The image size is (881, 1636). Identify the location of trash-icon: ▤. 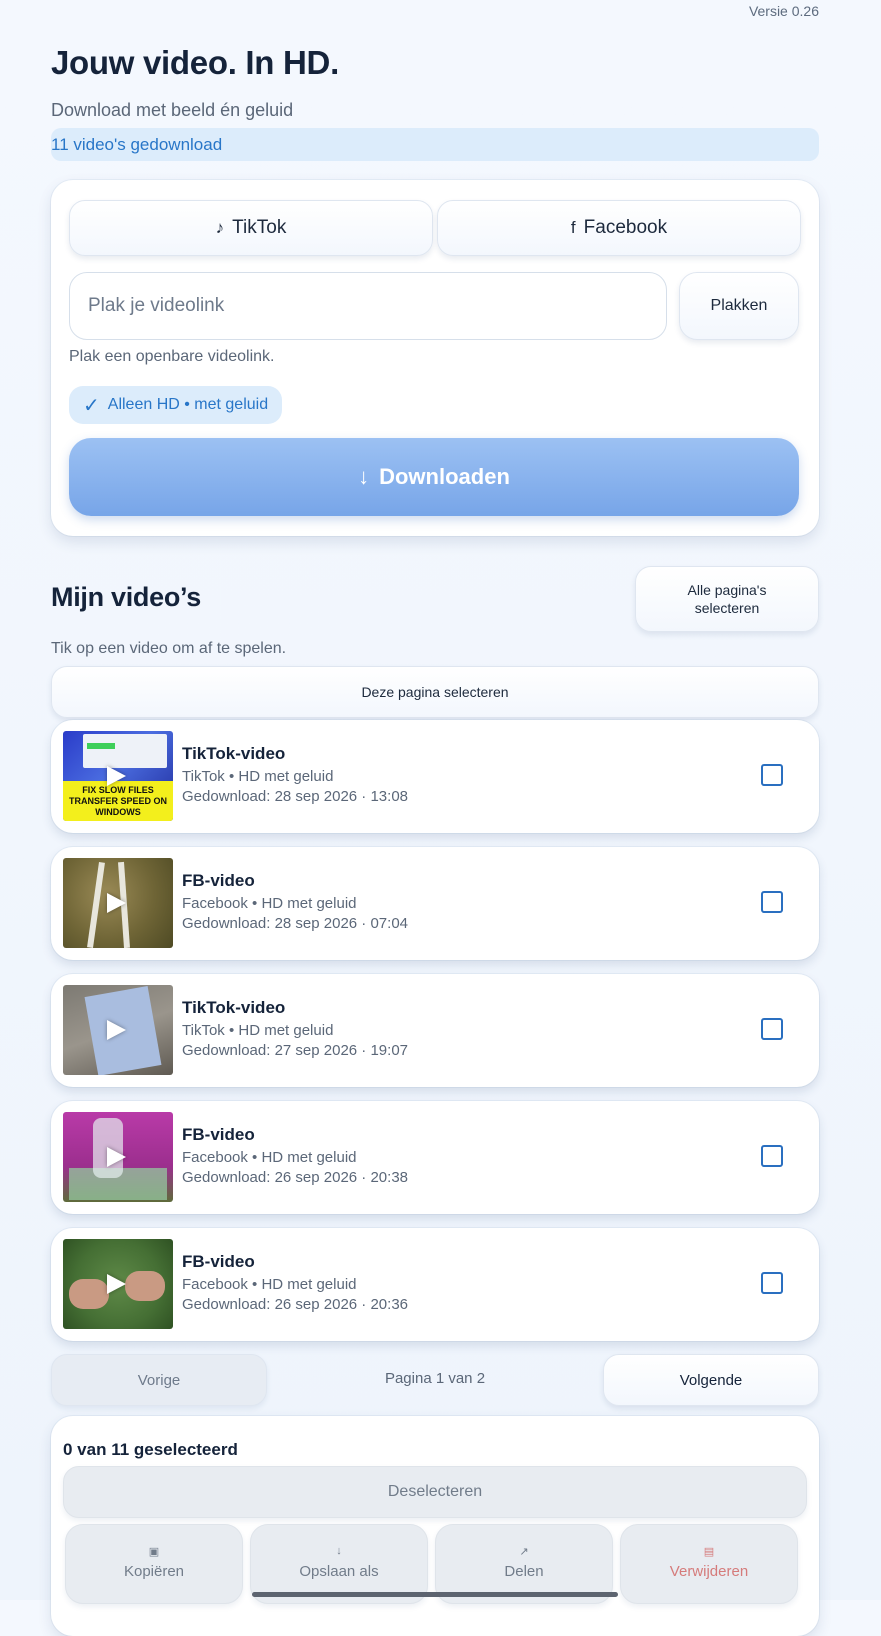
(709, 1552).